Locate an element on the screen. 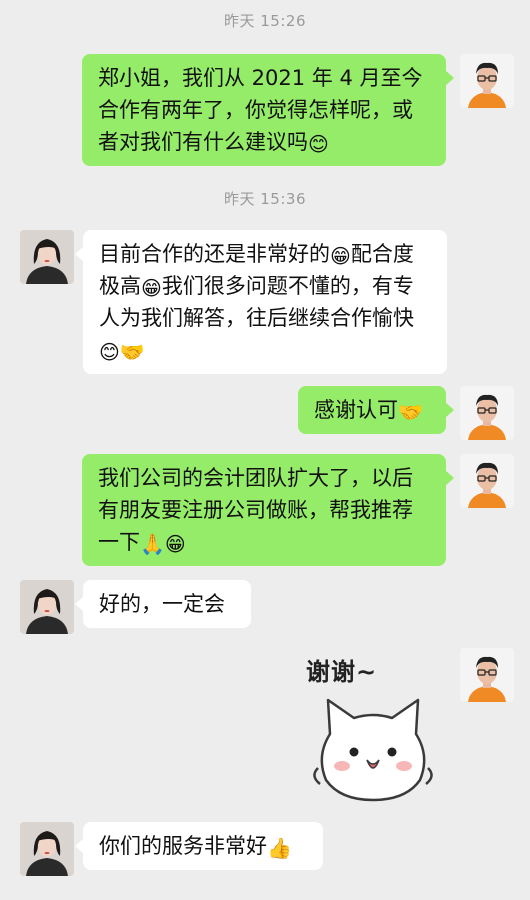 This screenshot has height=900, width=530. message-bubble-received: 好的，一定会 is located at coordinates (163, 604).